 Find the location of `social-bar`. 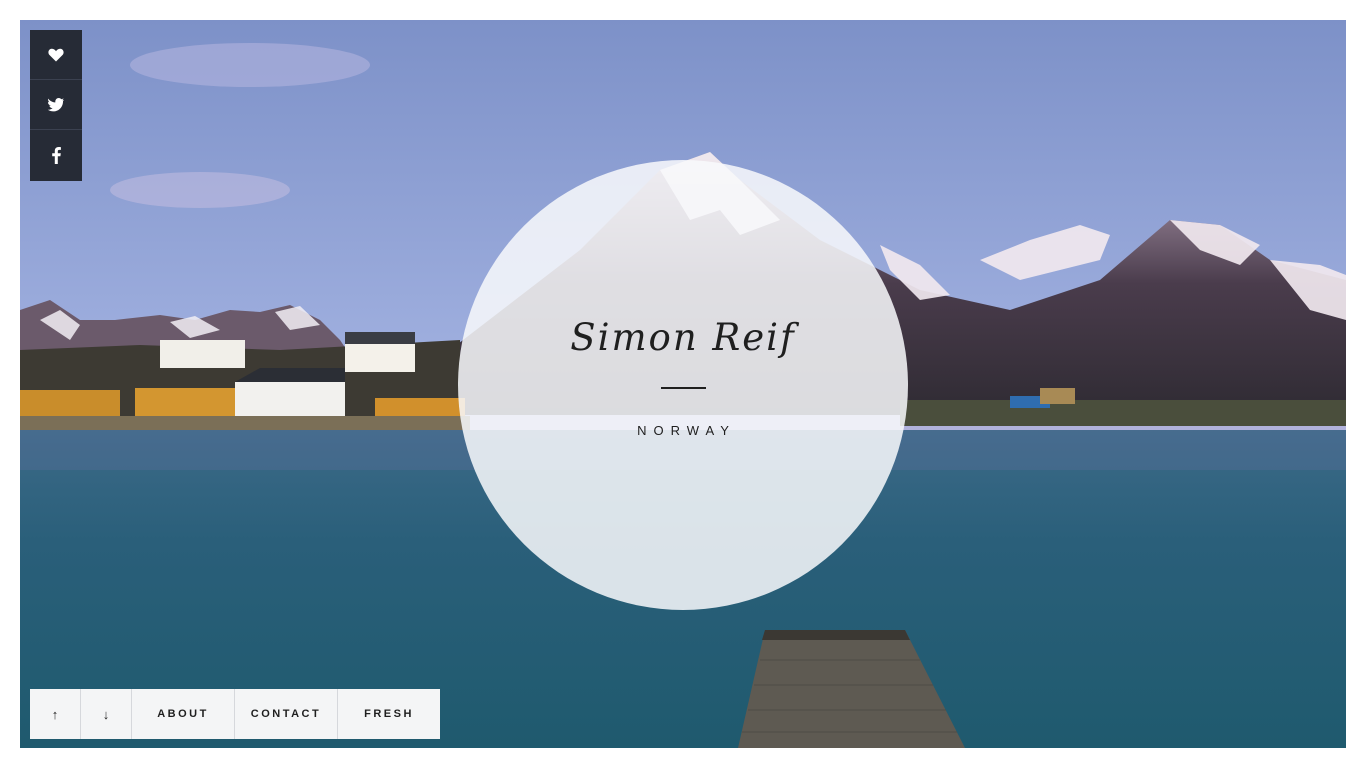

social-bar is located at coordinates (56, 105).